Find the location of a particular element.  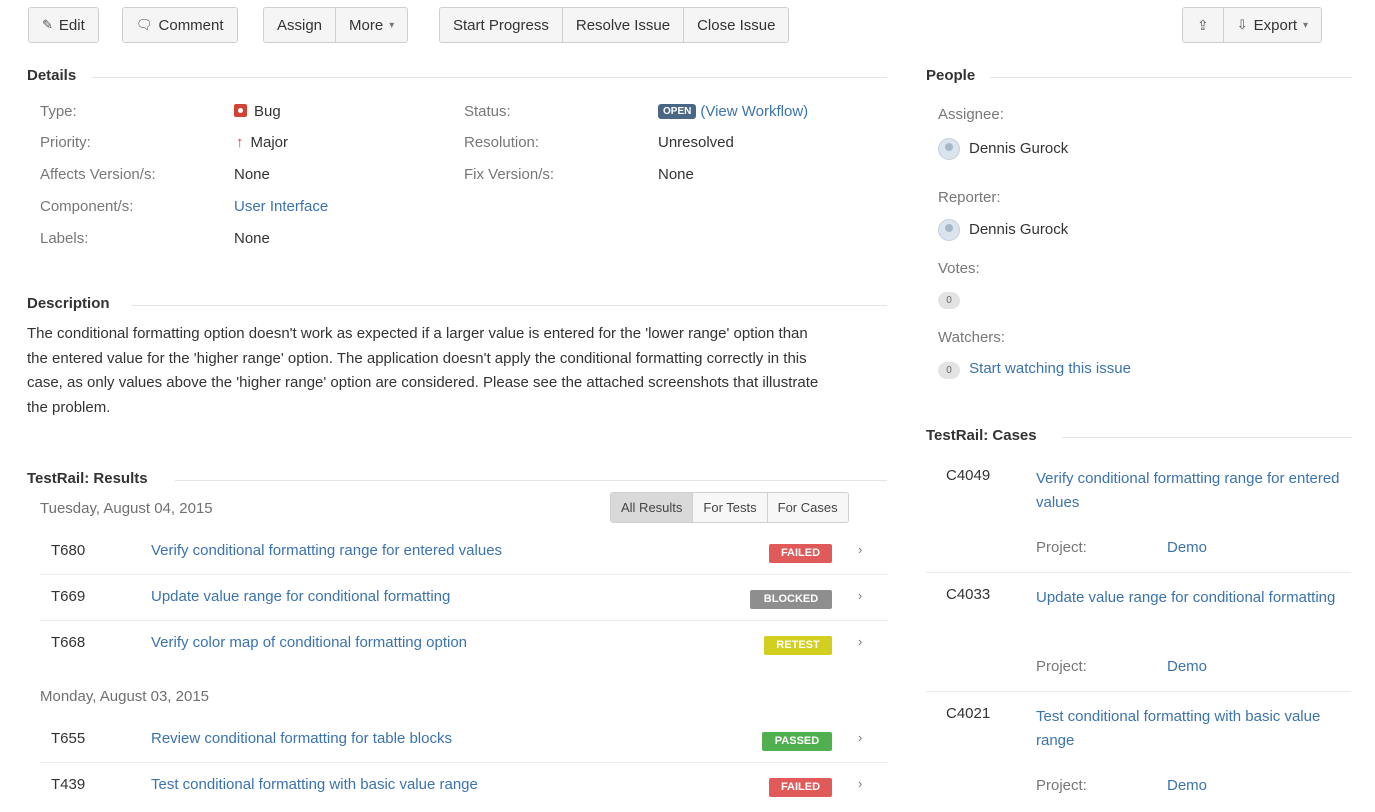

priority-label: Priority: is located at coordinates (65, 142).